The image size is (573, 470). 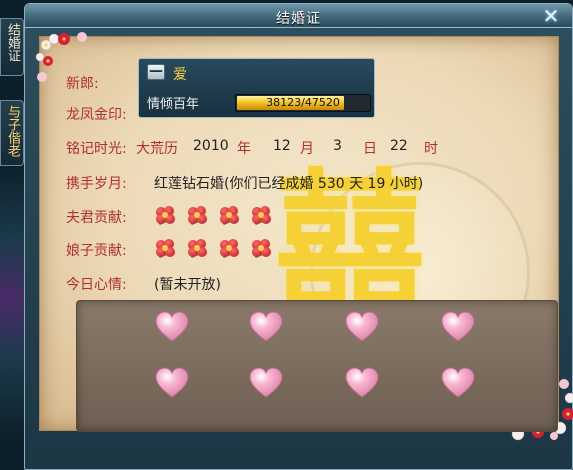 I want to click on collapse-toggle-button: —, so click(x=156, y=72).